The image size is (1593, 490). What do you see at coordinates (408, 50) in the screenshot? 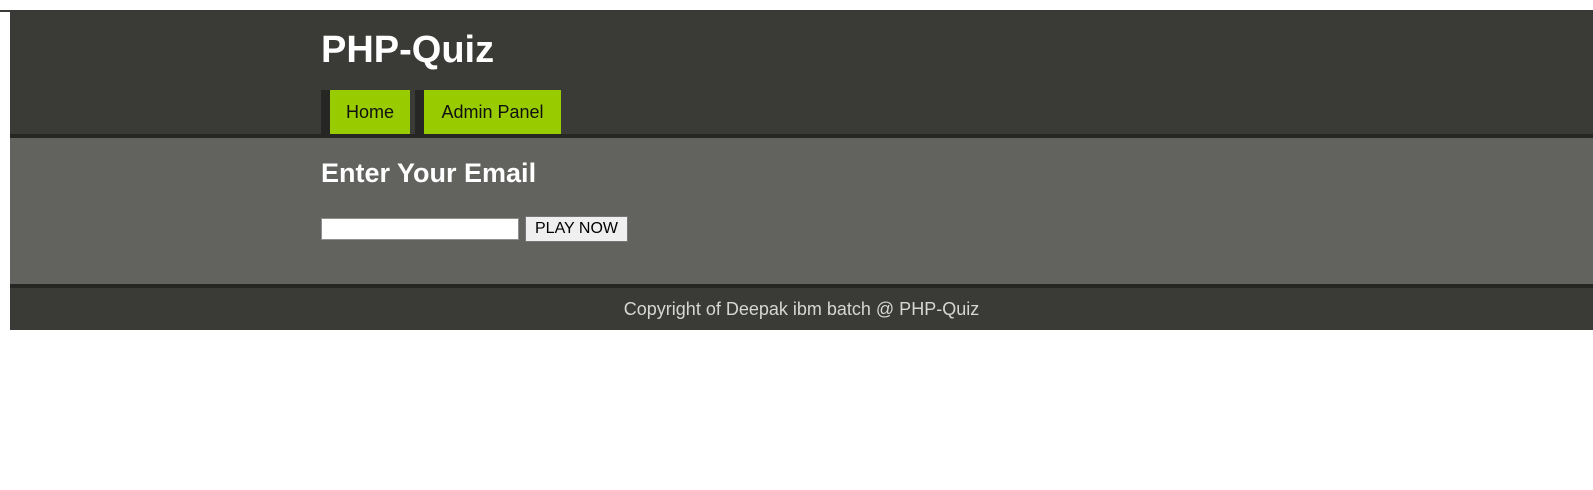
I see `site-title: PHP-Quiz` at bounding box center [408, 50].